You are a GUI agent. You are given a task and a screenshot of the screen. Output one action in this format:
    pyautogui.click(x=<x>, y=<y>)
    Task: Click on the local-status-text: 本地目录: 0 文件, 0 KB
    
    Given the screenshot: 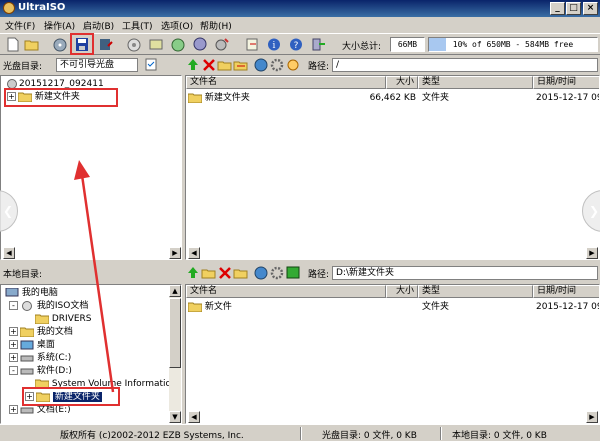 What is the action you would take?
    pyautogui.click(x=499, y=436)
    